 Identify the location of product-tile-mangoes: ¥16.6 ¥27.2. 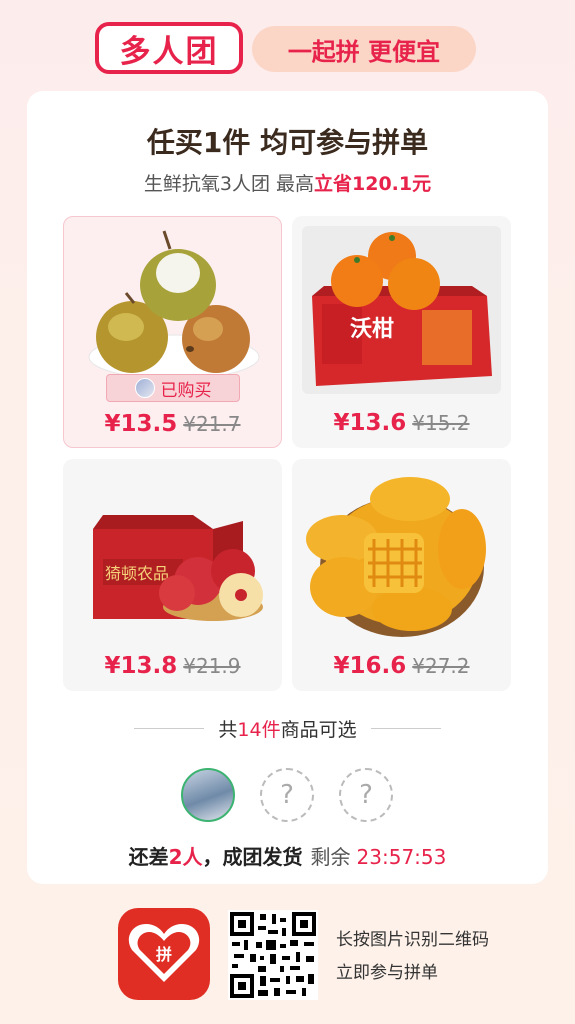
(401, 575).